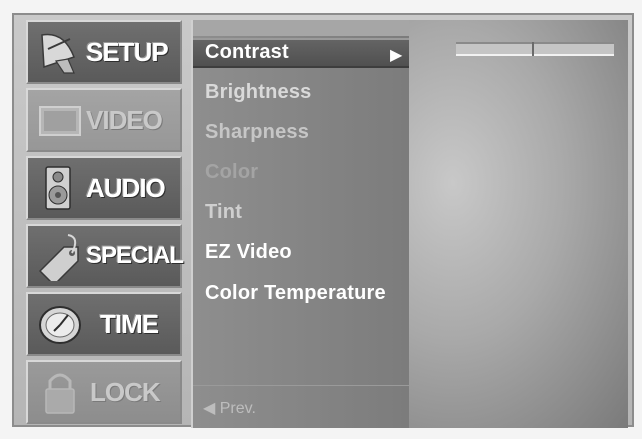  I want to click on menu-item-sharpness: Sharpness, so click(257, 132).